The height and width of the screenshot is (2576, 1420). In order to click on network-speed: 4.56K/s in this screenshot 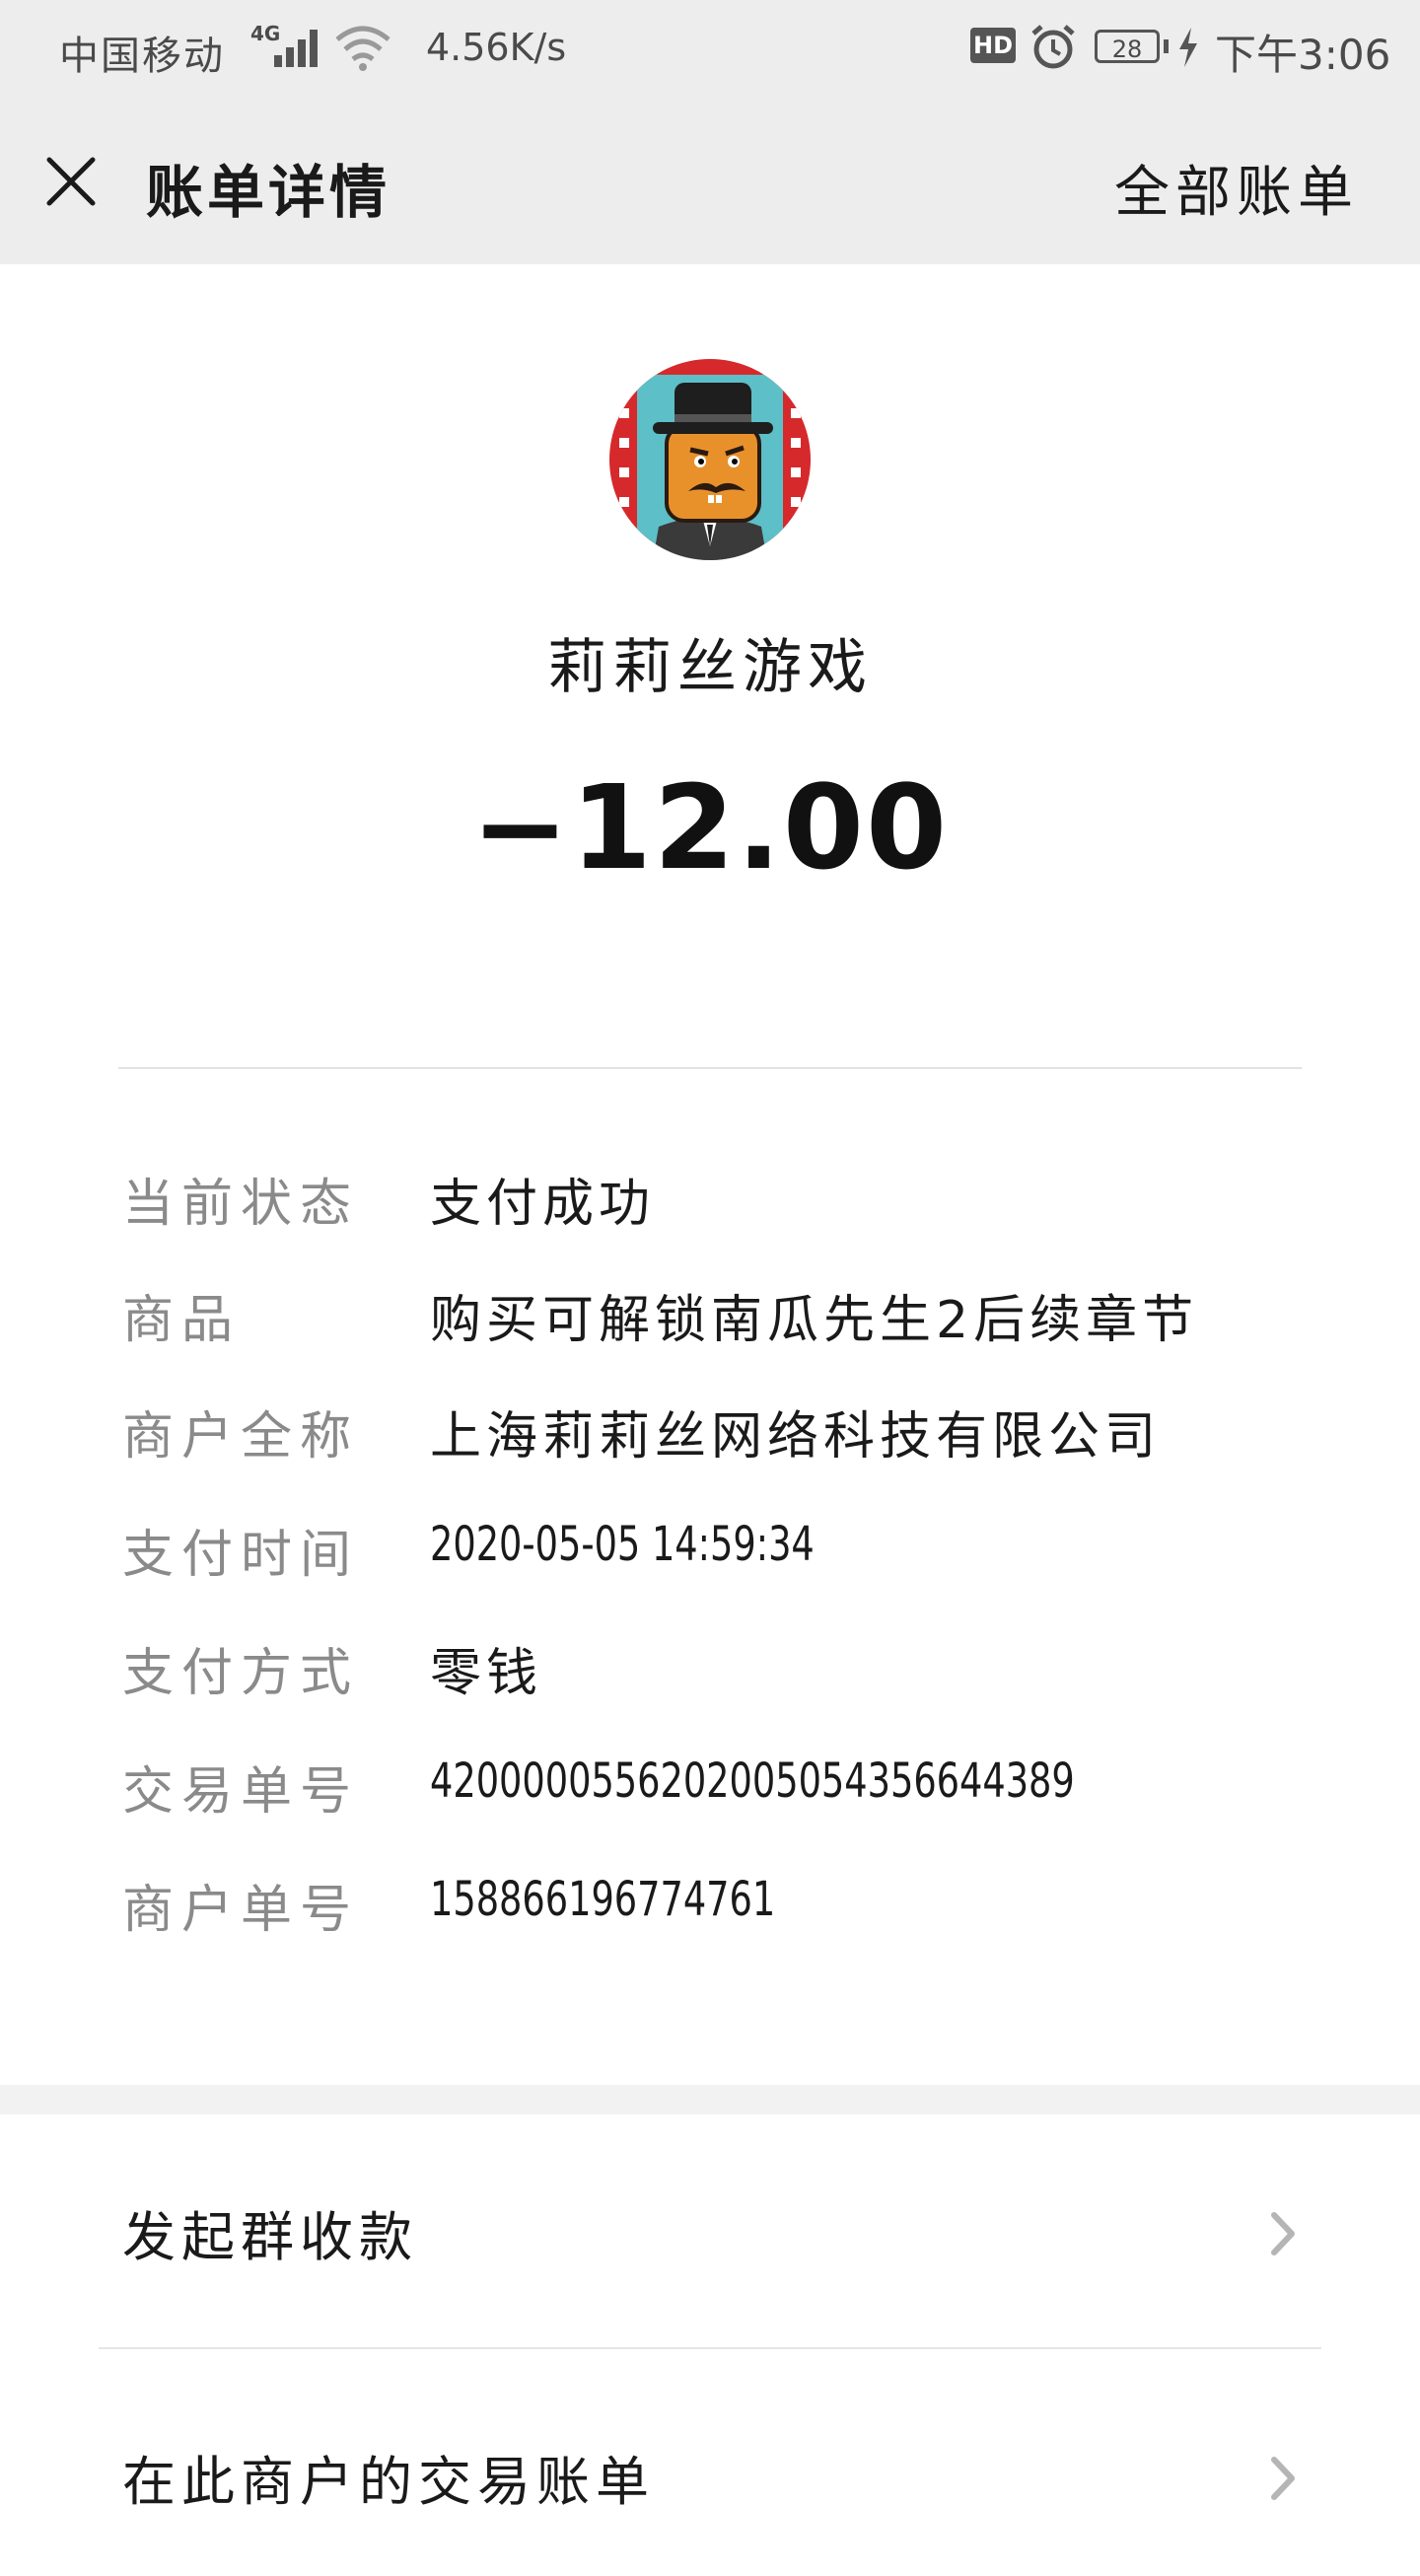, I will do `click(496, 47)`.